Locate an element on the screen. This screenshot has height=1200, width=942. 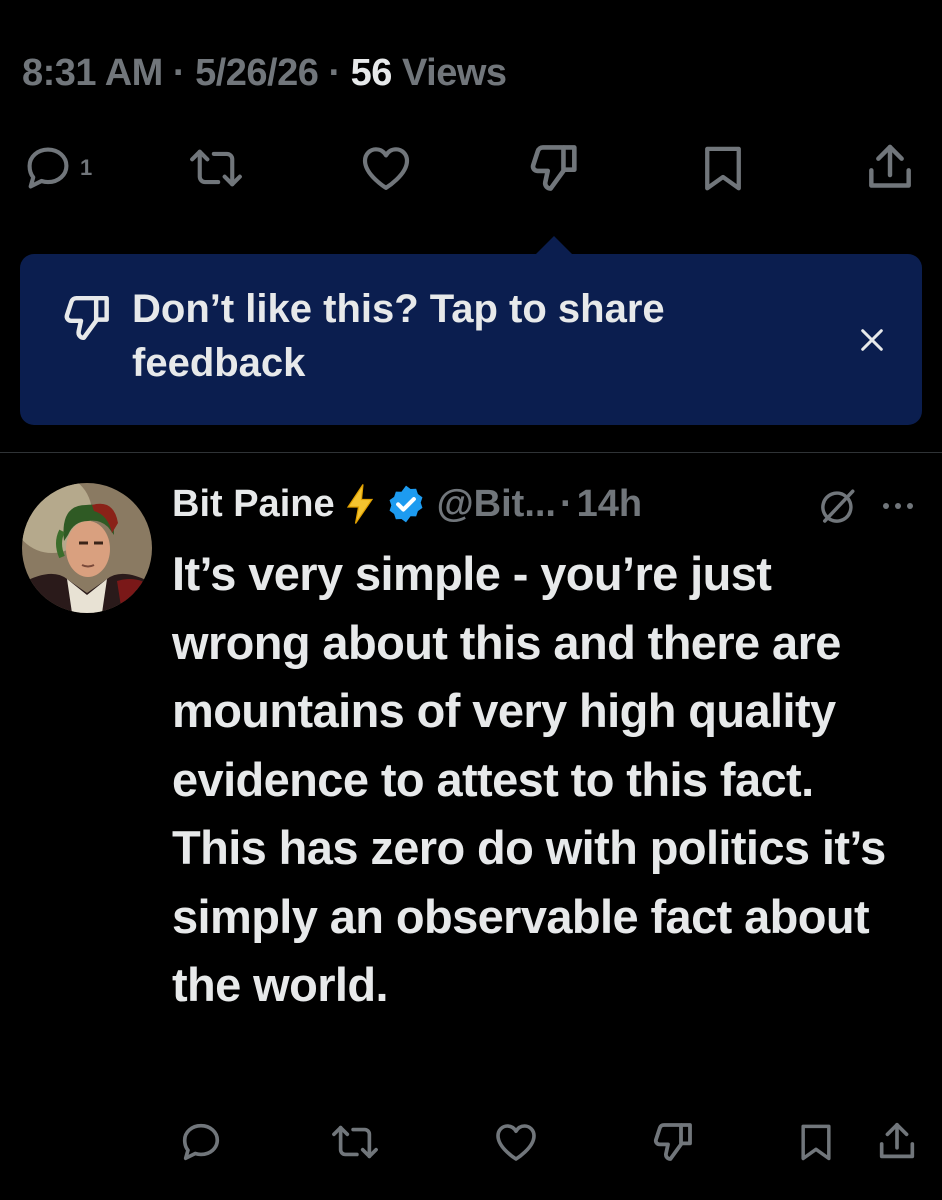
avatar is located at coordinates (87, 548).